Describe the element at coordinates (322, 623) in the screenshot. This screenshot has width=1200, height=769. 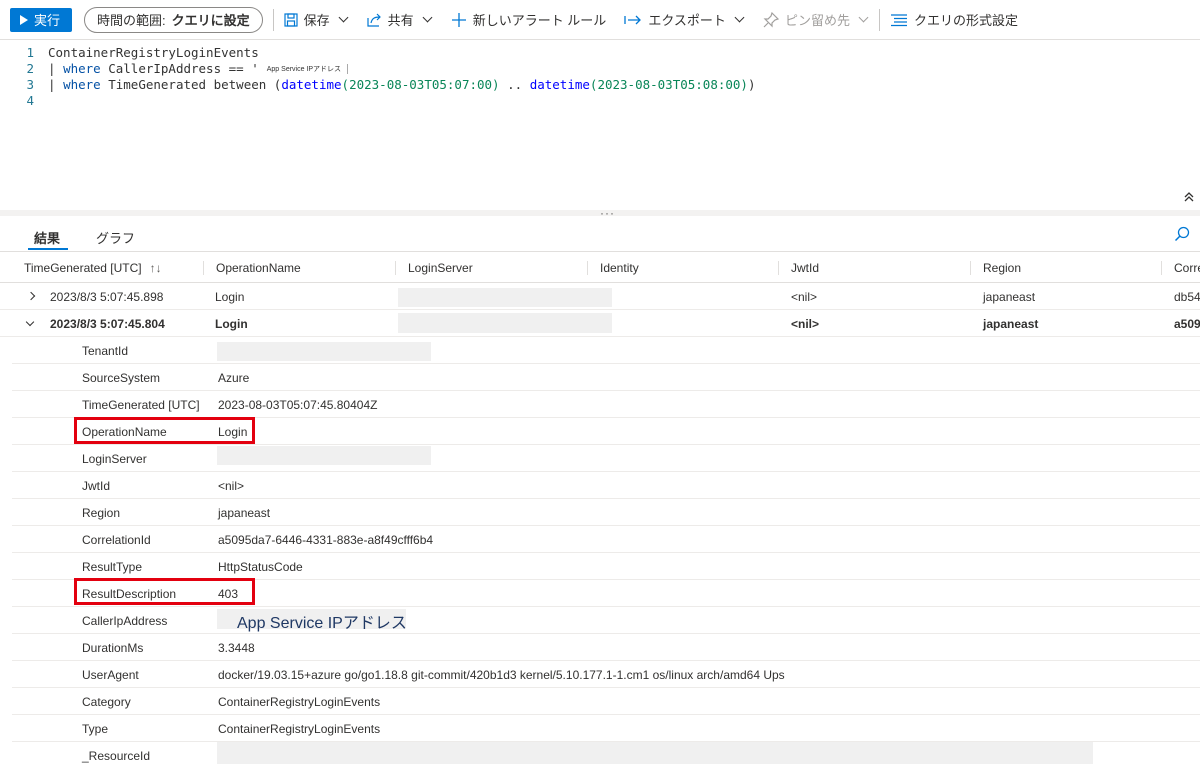
I see `detail-value: App Service IPアドレス` at that location.